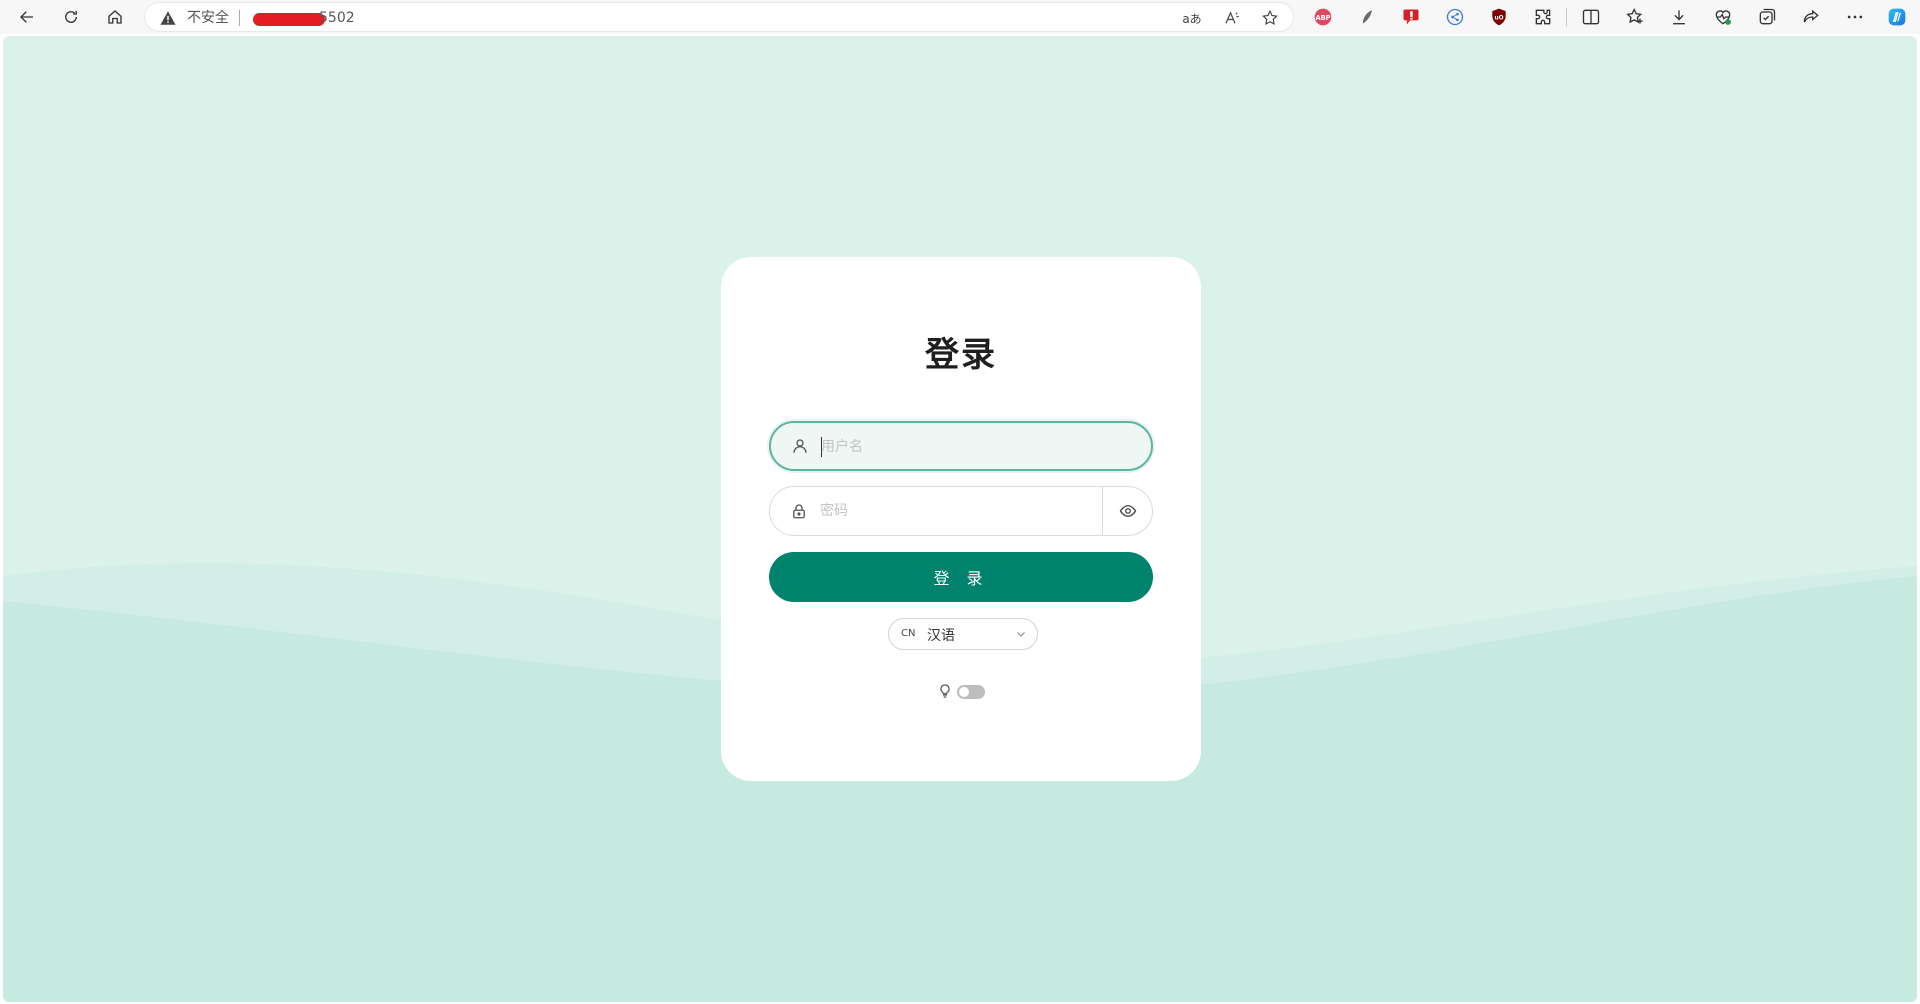  What do you see at coordinates (1855, 17) in the screenshot?
I see `more-icon` at bounding box center [1855, 17].